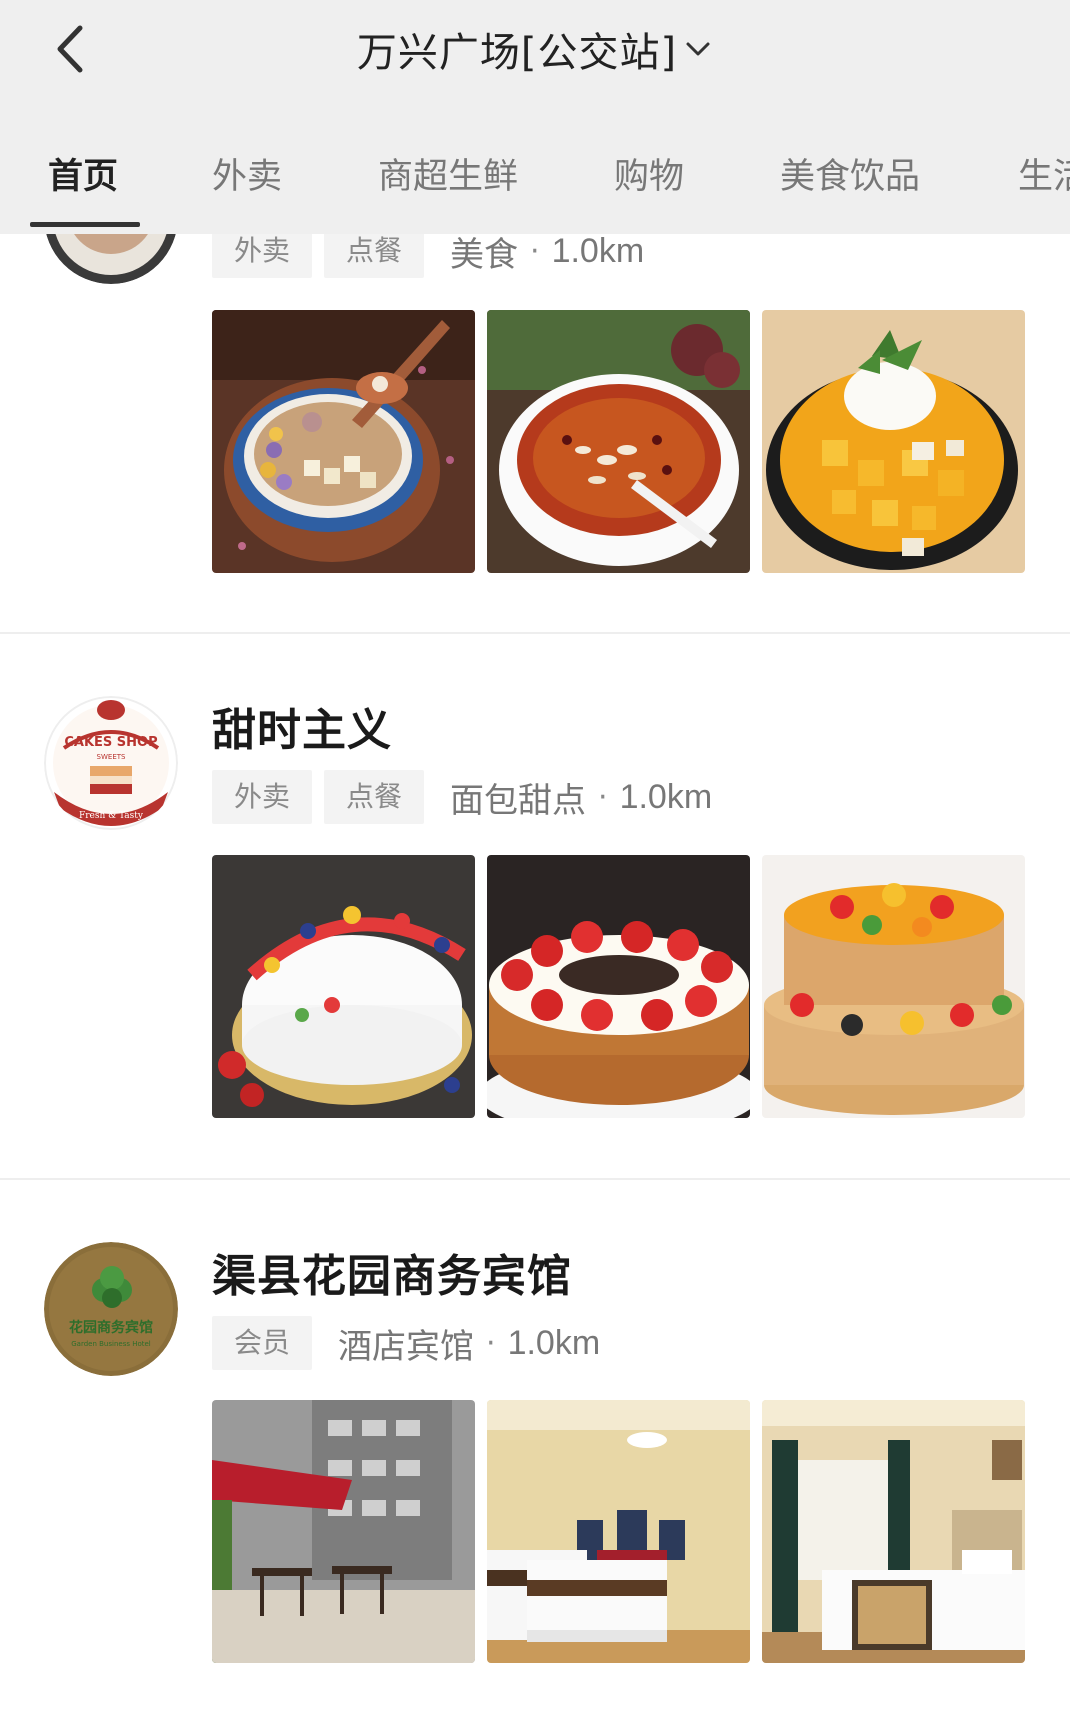 The image size is (1070, 1720). Describe the element at coordinates (85, 224) in the screenshot. I see `active-tab-indicator` at that location.